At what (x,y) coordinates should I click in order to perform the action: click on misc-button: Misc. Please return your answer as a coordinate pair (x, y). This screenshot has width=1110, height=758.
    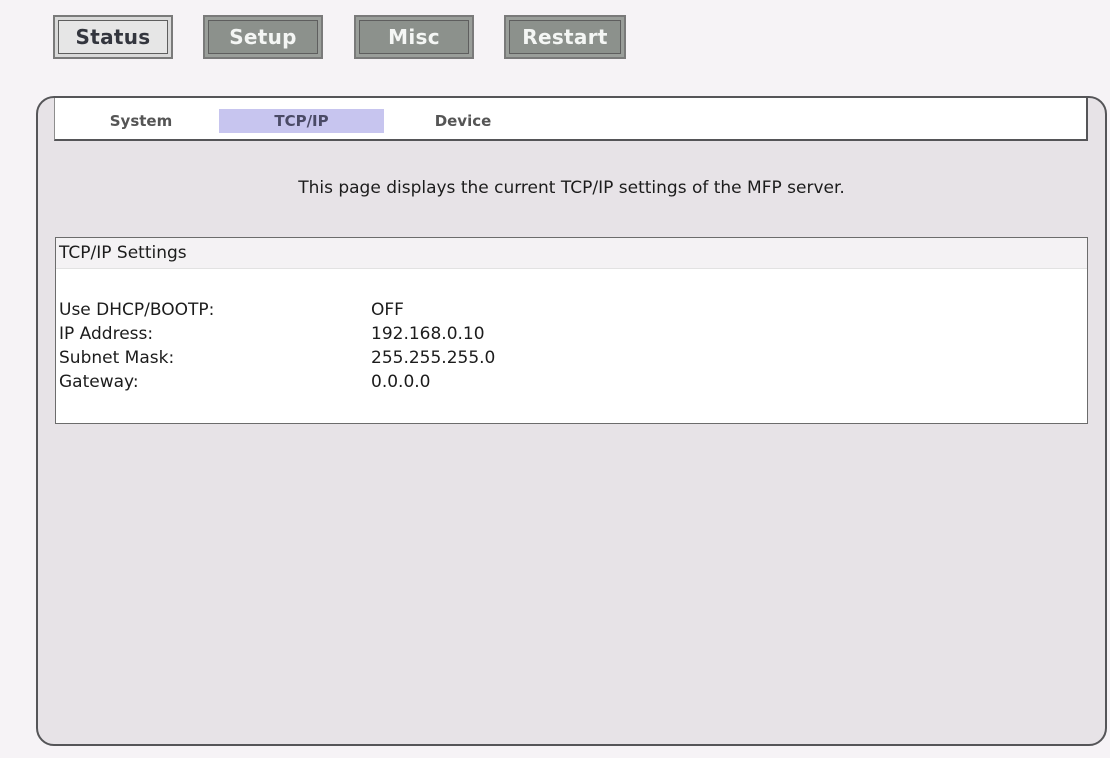
    Looking at the image, I should click on (414, 37).